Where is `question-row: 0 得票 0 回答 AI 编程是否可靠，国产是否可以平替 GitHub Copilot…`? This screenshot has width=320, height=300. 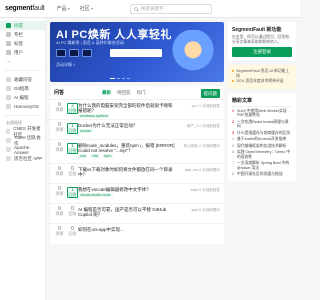 question-row: 0 得票 0 回答 AI 编程是否可靠，国产是否可以平替 GitHub Copilot… is located at coordinates (137, 214).